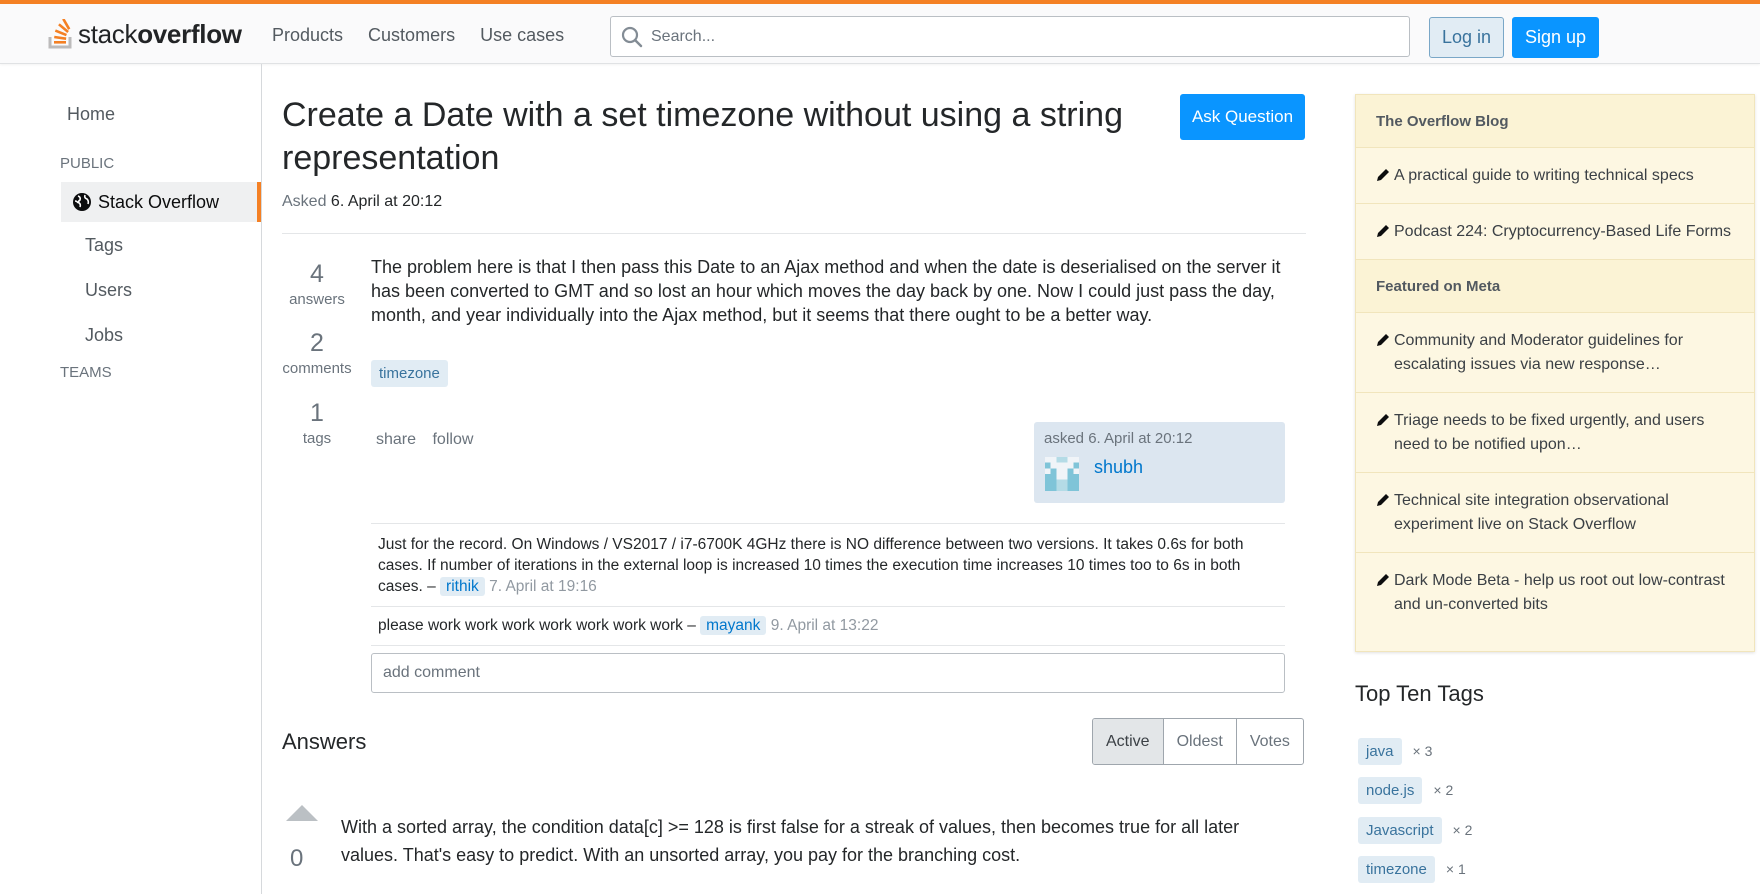  Describe the element at coordinates (794, 233) in the screenshot. I see `divider` at that location.